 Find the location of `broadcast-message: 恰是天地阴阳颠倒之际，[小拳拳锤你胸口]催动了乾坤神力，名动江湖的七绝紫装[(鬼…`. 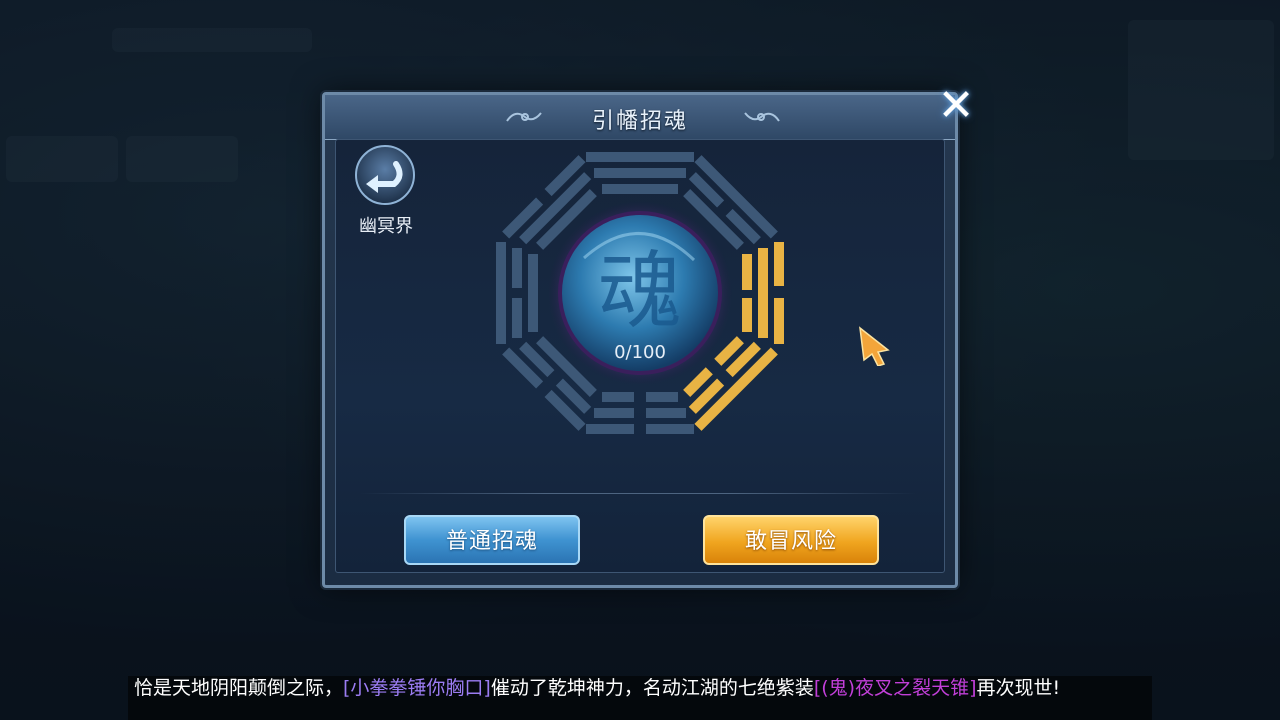

broadcast-message: 恰是天地阴阳颠倒之际，[小拳拳锤你胸口]催动了乾坤神力，名动江湖的七绝紫装[(鬼… is located at coordinates (640, 688).